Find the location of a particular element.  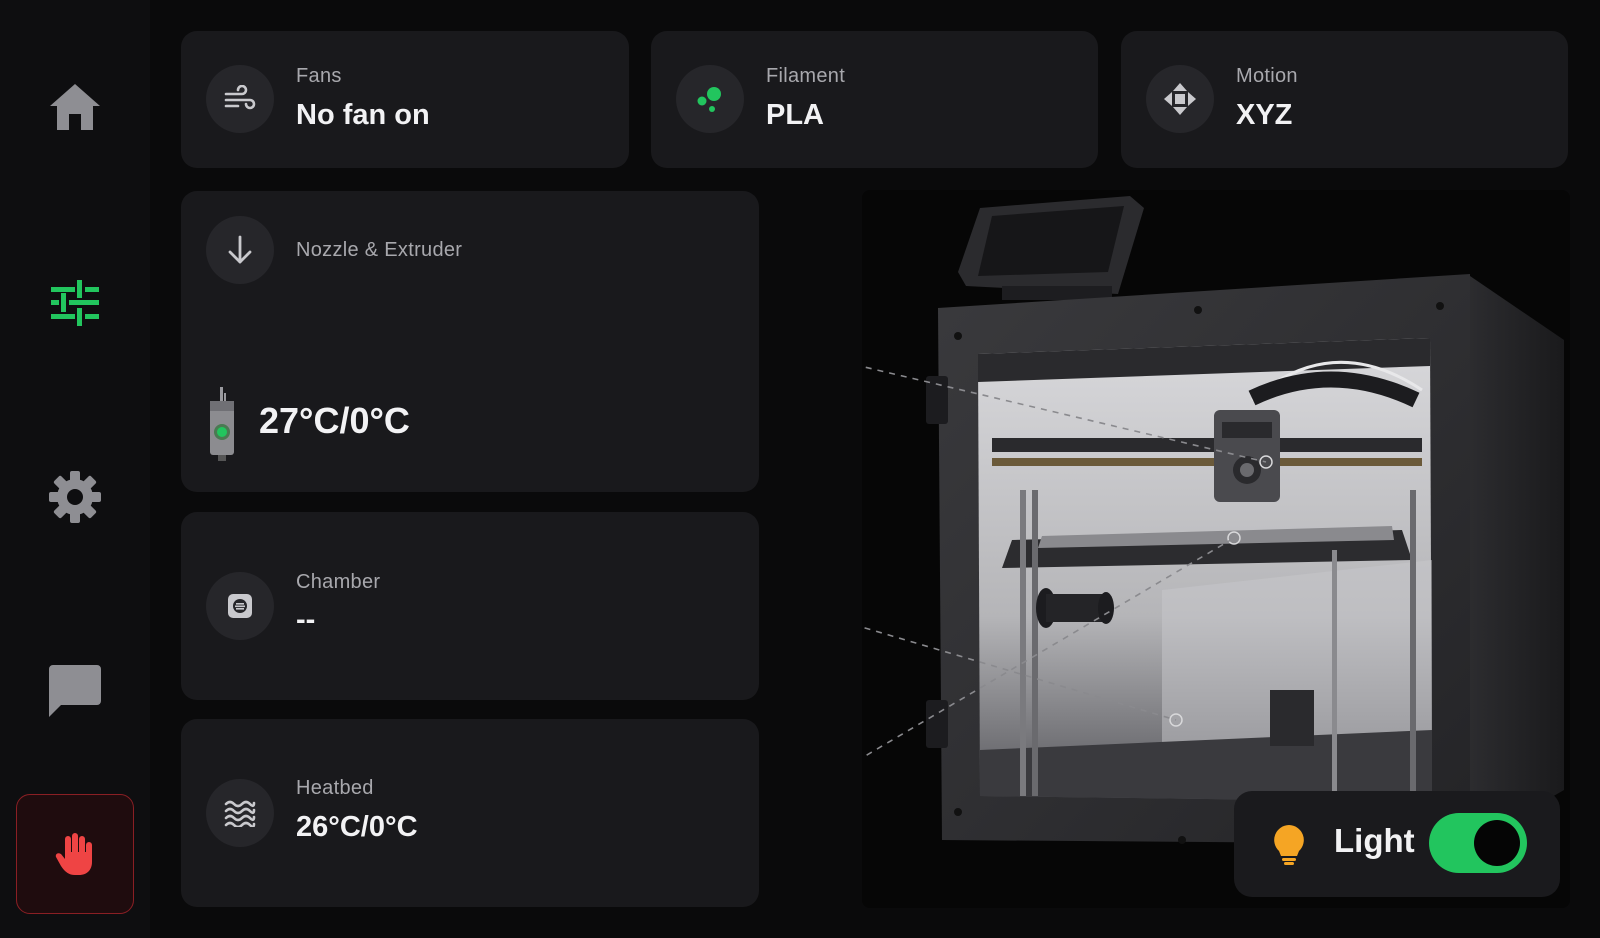

arrow-down-icon is located at coordinates (240, 249).